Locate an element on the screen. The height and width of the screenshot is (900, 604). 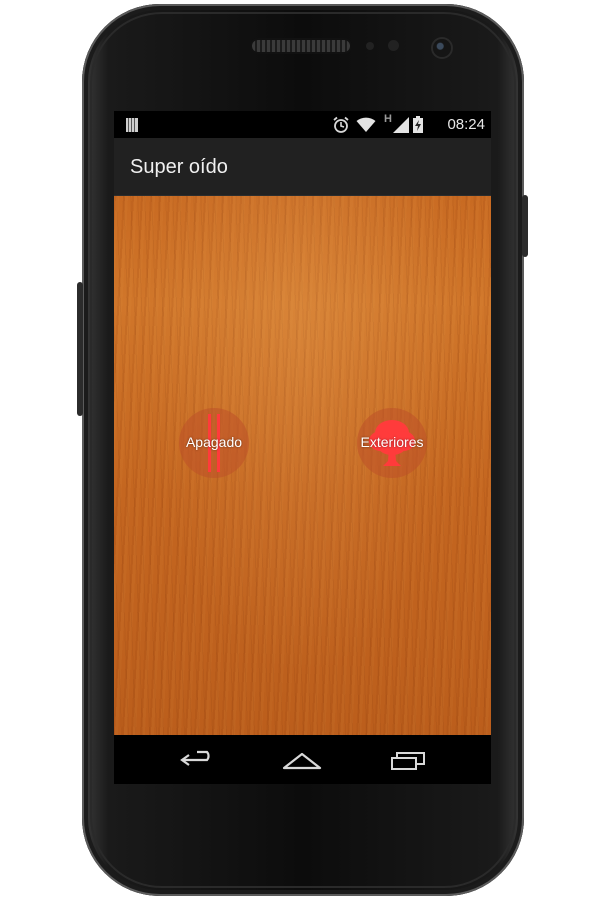
front-camera is located at coordinates (442, 48).